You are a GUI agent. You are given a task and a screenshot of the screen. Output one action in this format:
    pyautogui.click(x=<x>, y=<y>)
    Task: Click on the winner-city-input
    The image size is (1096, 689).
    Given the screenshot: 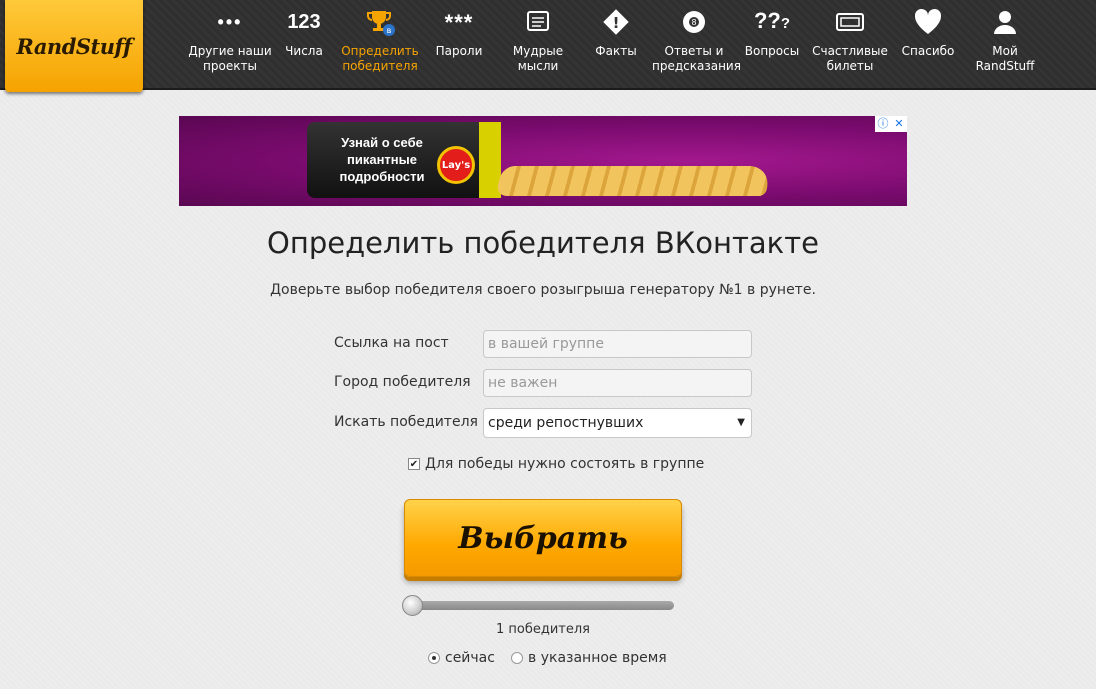 What is the action you would take?
    pyautogui.click(x=617, y=383)
    